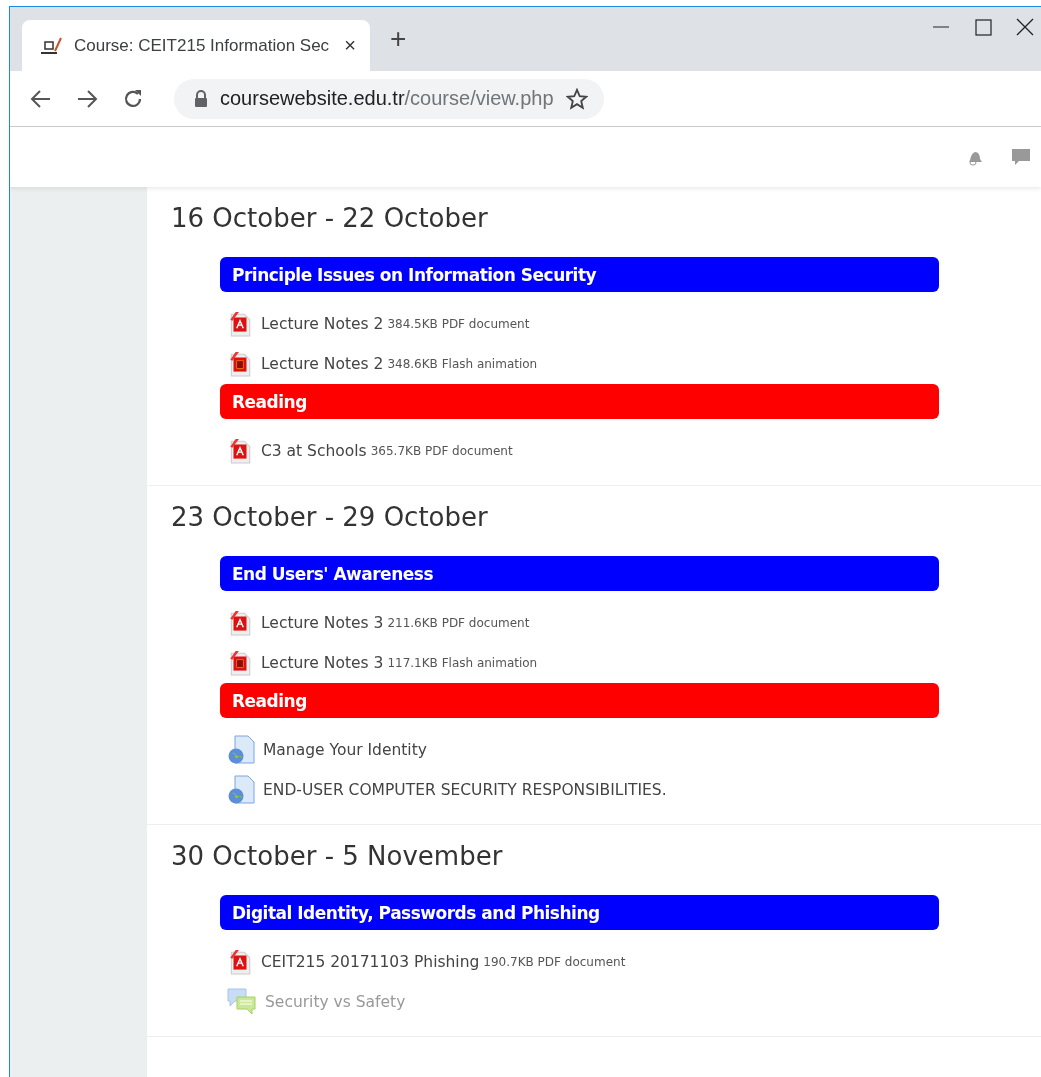 This screenshot has height=1077, width=1041. I want to click on week-heading: 16 October - 22 October, so click(330, 218).